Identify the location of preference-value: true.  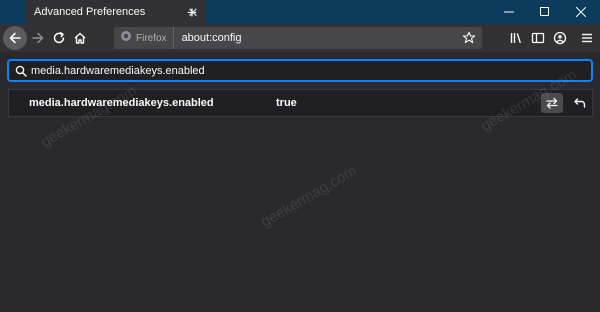
(286, 103).